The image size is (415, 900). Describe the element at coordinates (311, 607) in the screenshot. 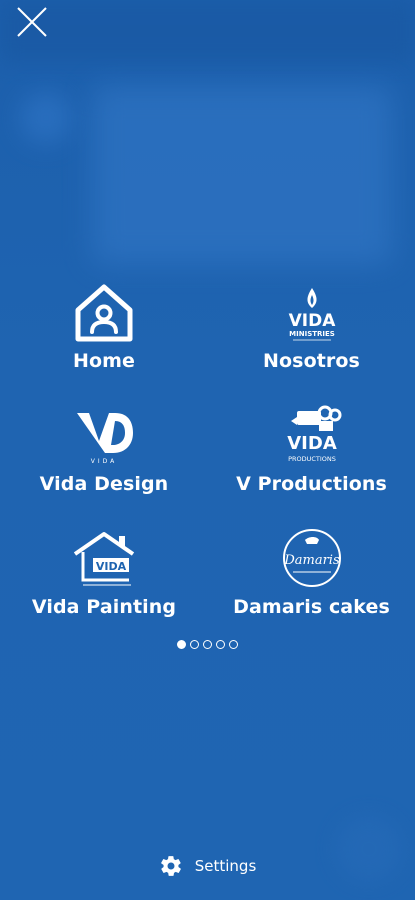

I see `menu-item-label: Damaris cakes` at that location.